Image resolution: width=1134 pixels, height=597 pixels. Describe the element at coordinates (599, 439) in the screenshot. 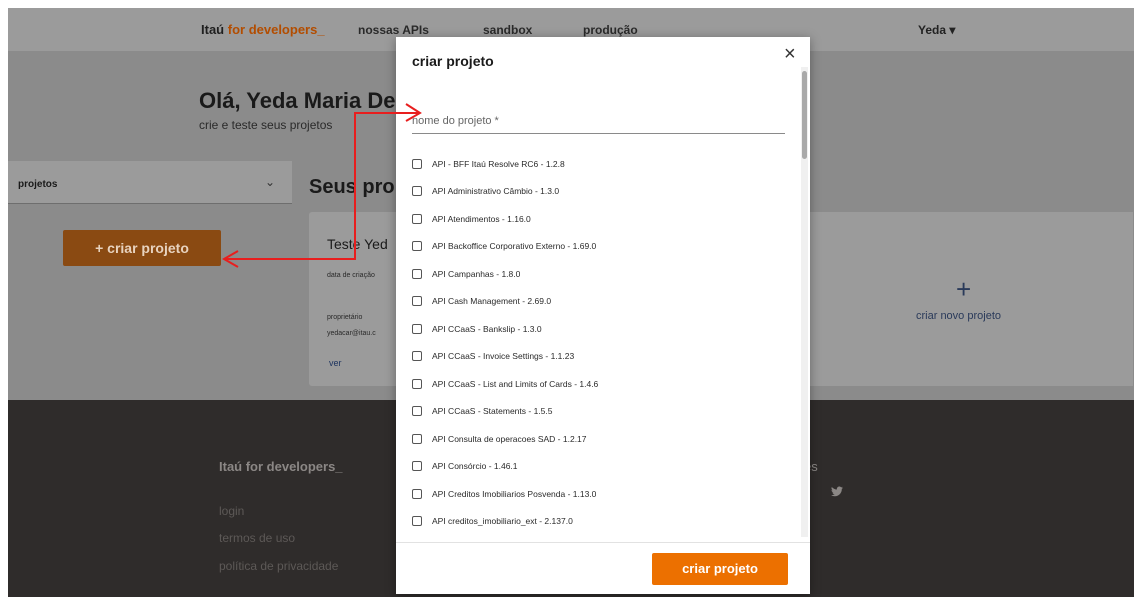

I see `api-checkbox-row: API Consulta de operacoes SAD - 1.2.17` at that location.